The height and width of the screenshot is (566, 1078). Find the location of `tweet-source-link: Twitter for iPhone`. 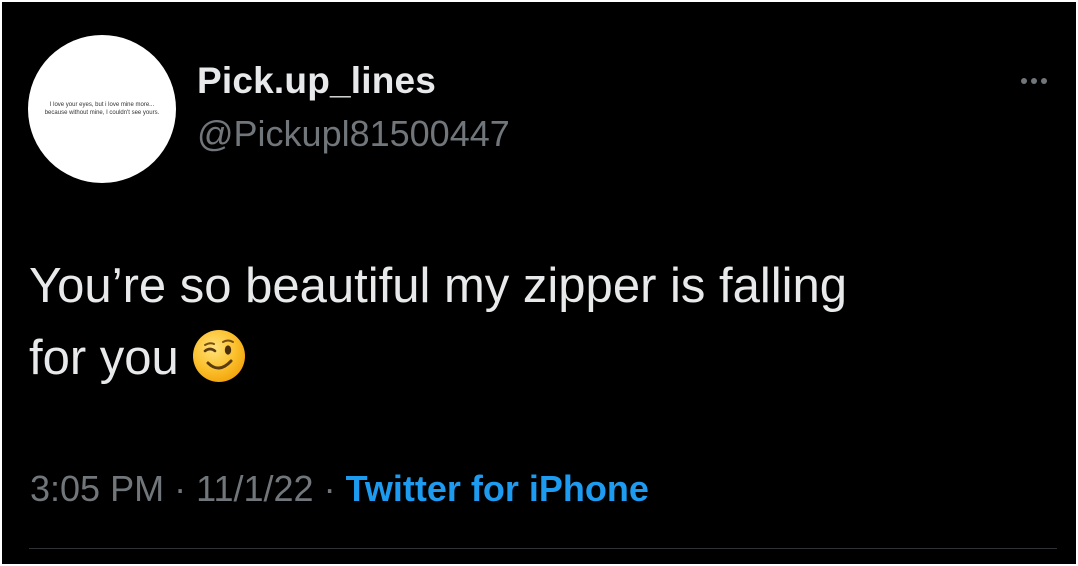

tweet-source-link: Twitter for iPhone is located at coordinates (497, 488).